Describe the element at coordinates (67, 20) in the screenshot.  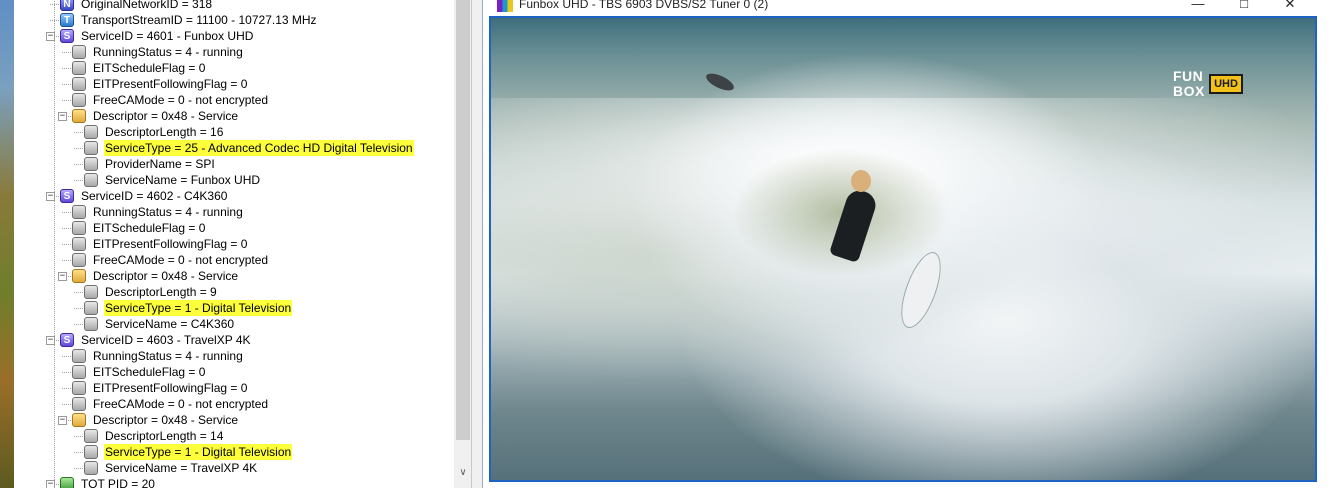
I see `transport-node-icon: T` at that location.